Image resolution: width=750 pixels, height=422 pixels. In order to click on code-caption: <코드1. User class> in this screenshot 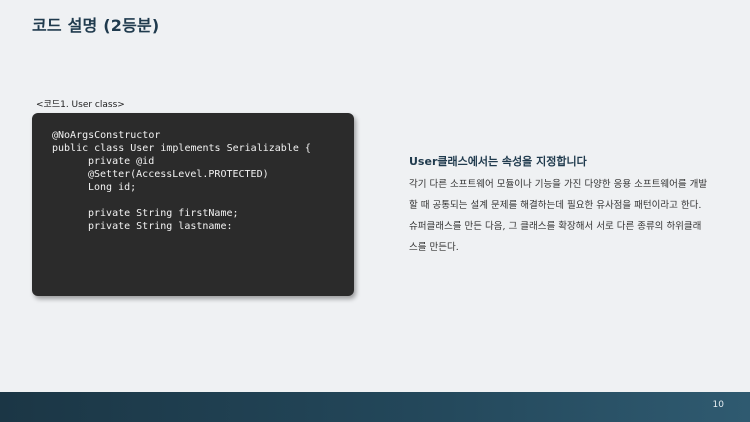, I will do `click(80, 105)`.